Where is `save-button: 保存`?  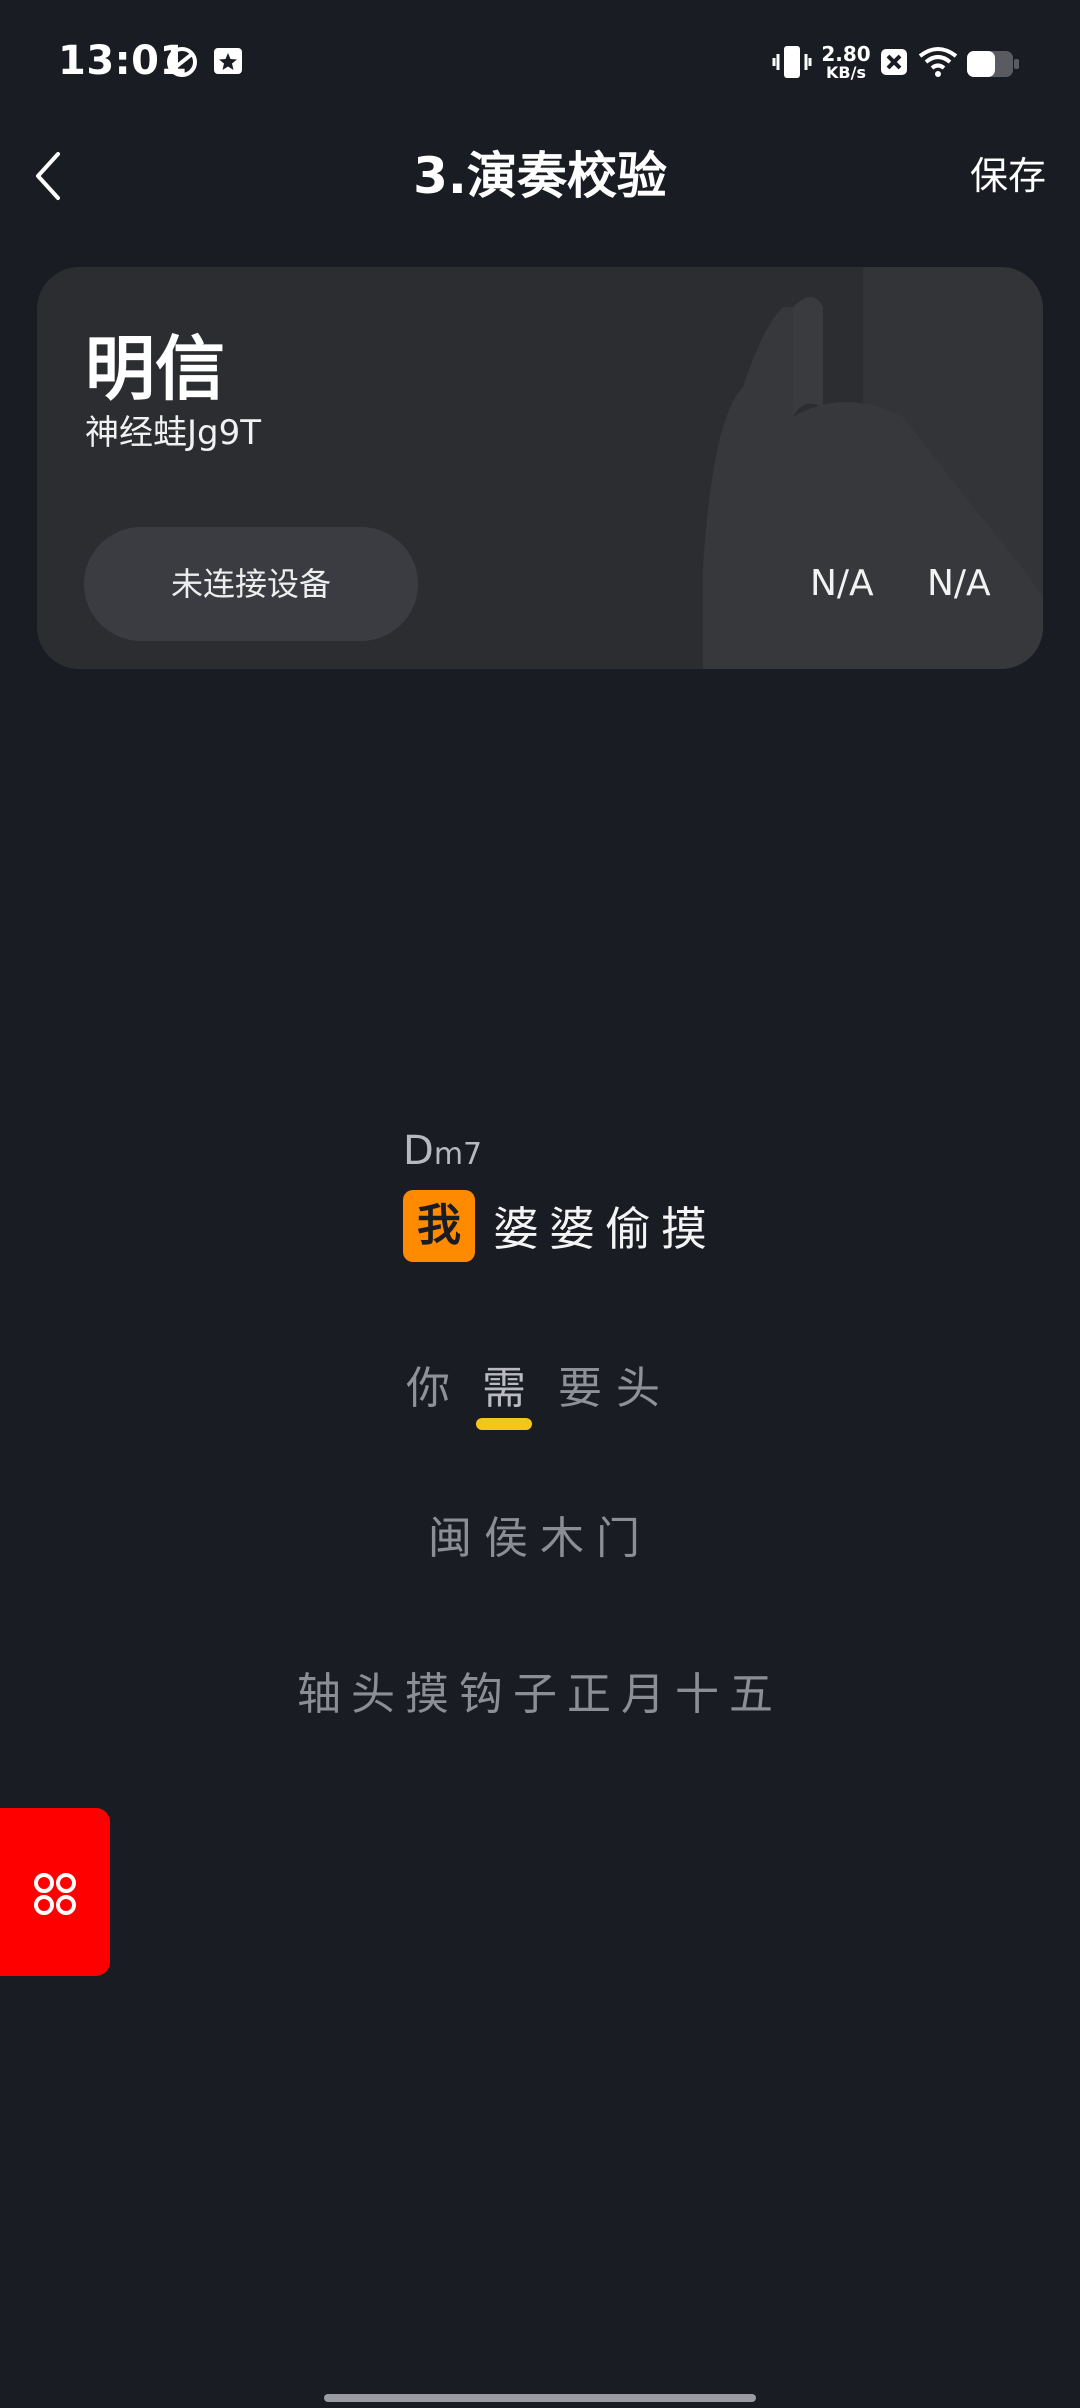 save-button: 保存 is located at coordinates (1008, 176).